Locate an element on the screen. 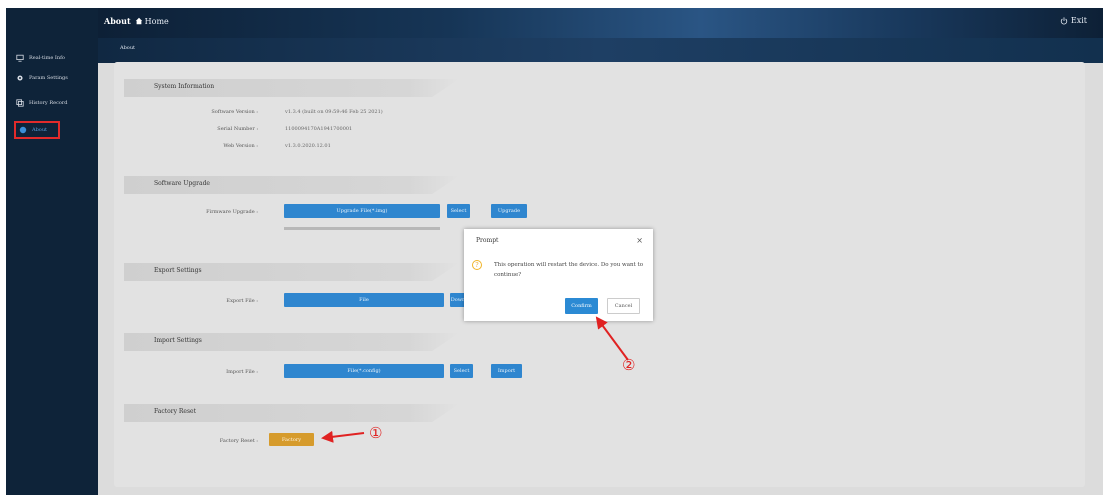 The image size is (1108, 495). info-icon is located at coordinates (23, 130).